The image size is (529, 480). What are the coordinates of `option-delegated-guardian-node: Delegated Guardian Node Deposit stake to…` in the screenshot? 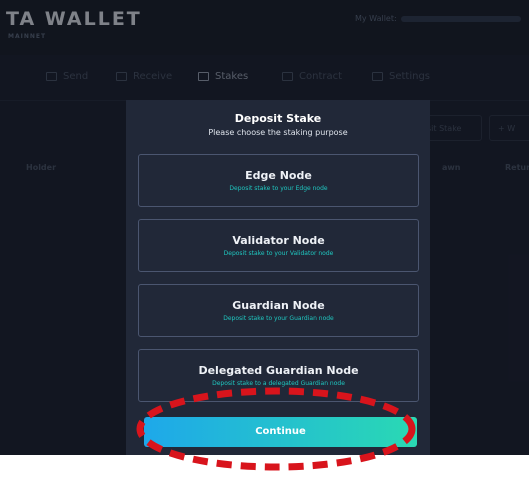 It's located at (278, 375).